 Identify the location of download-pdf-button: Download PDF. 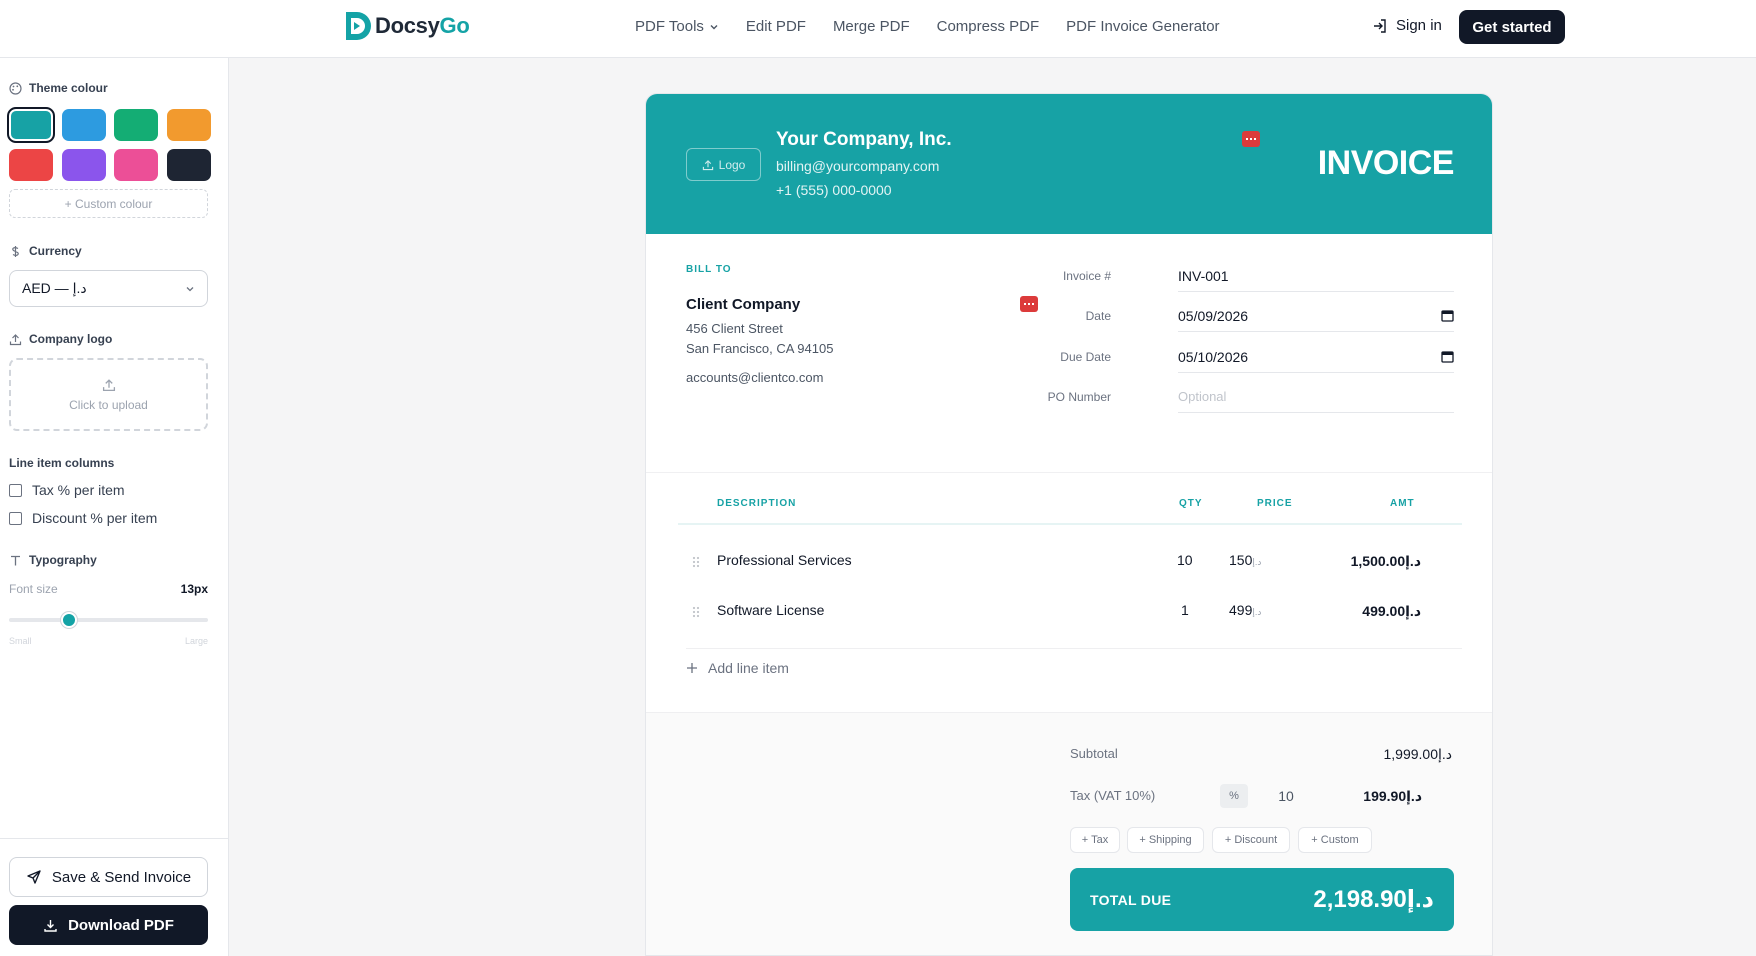
(108, 925).